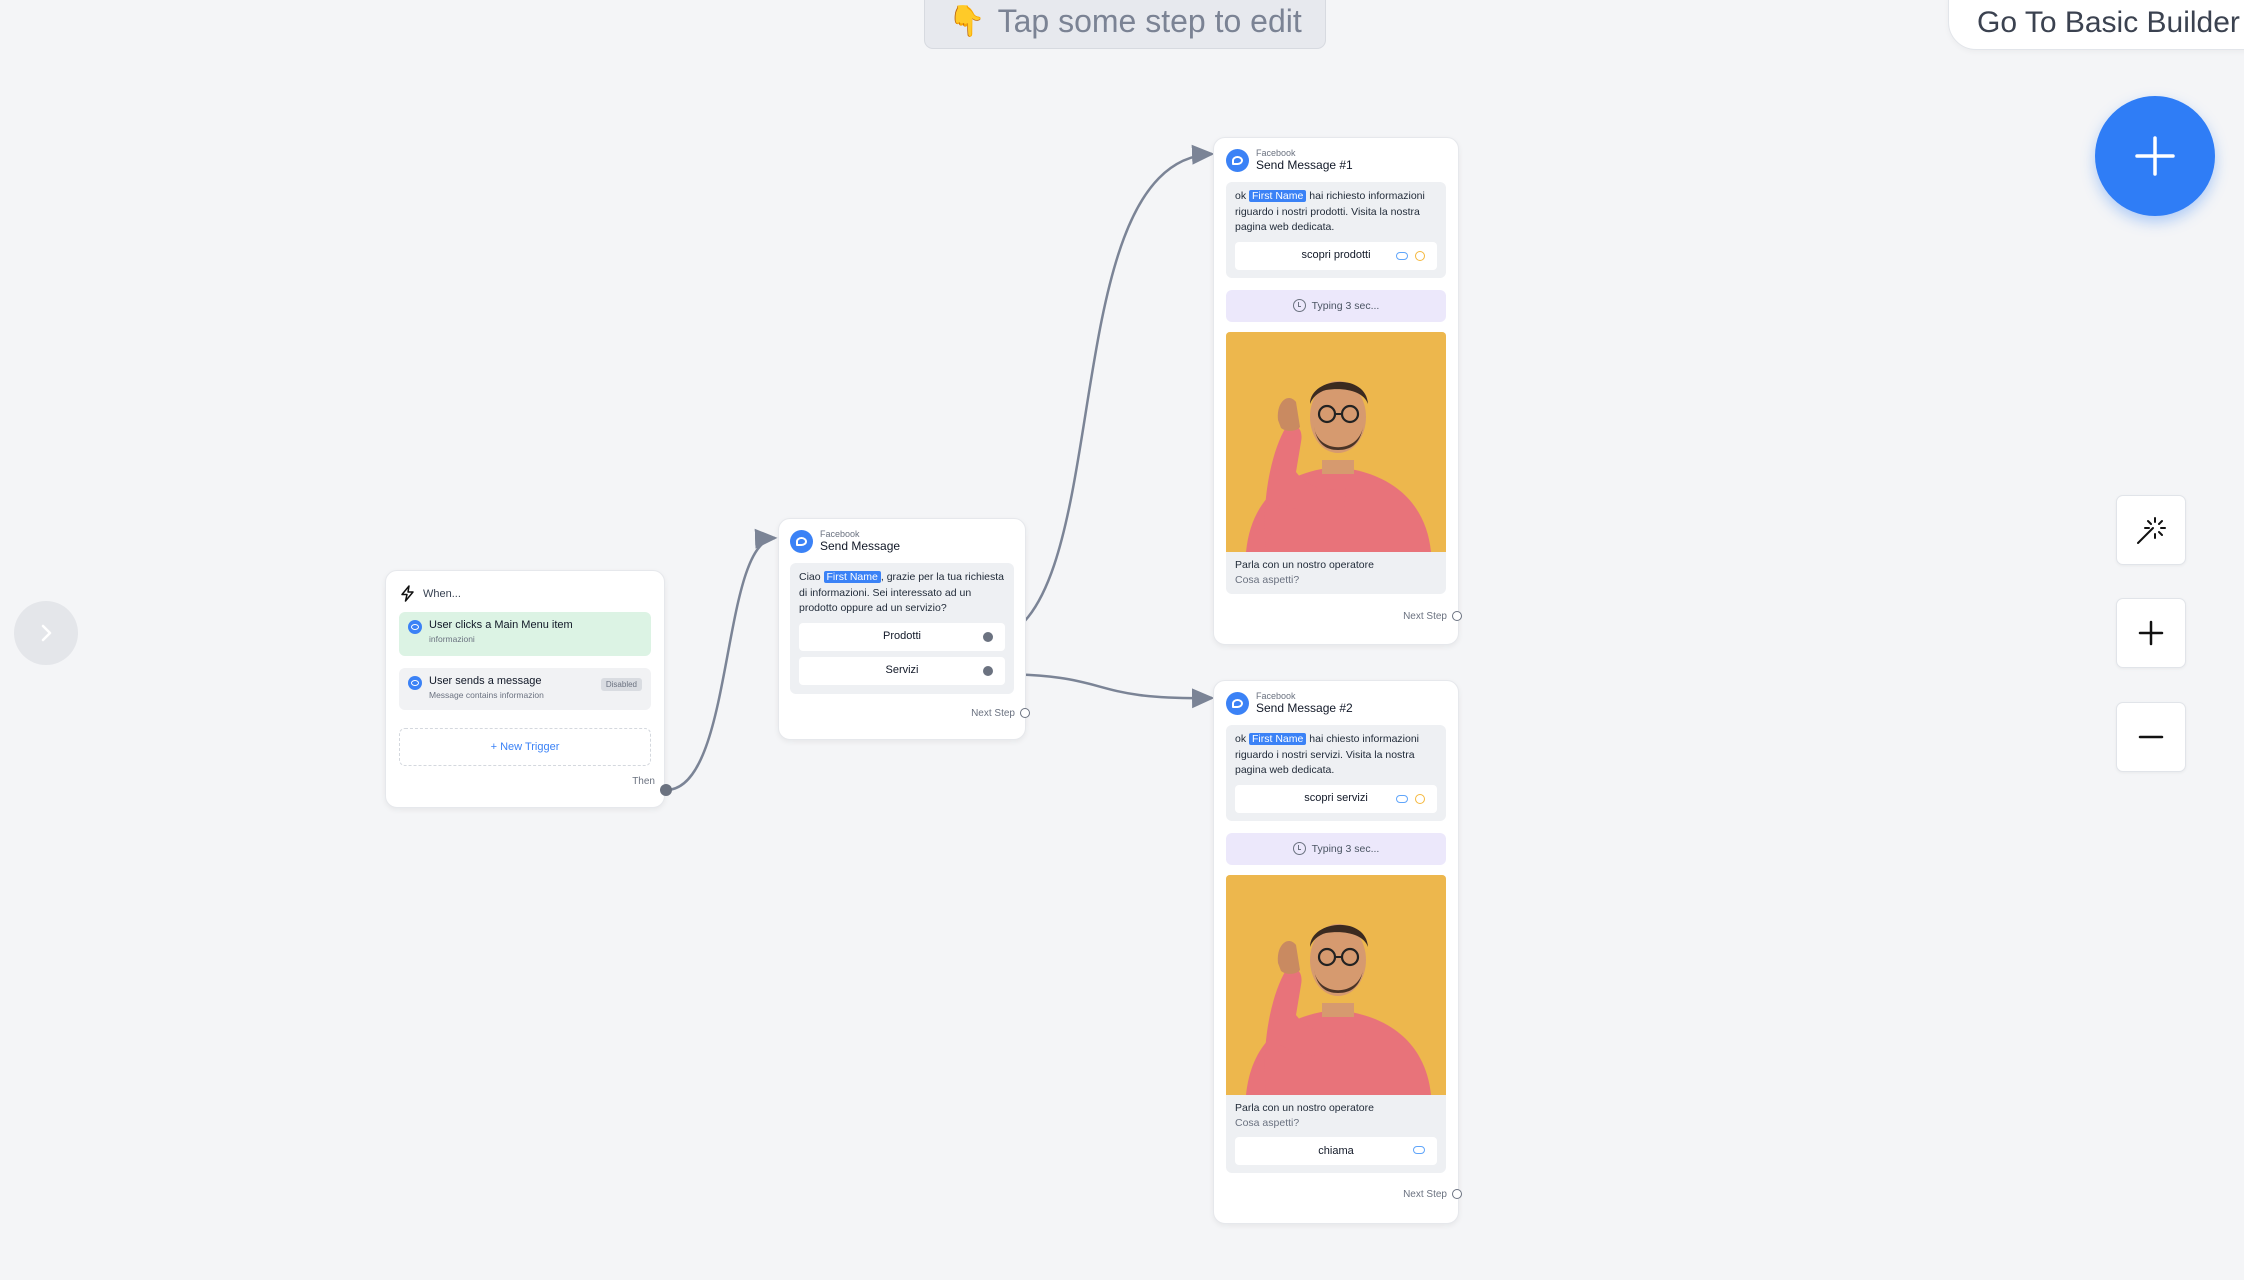 This screenshot has height=1280, width=2244. I want to click on pointing-down-icon: 👇, so click(967, 21).